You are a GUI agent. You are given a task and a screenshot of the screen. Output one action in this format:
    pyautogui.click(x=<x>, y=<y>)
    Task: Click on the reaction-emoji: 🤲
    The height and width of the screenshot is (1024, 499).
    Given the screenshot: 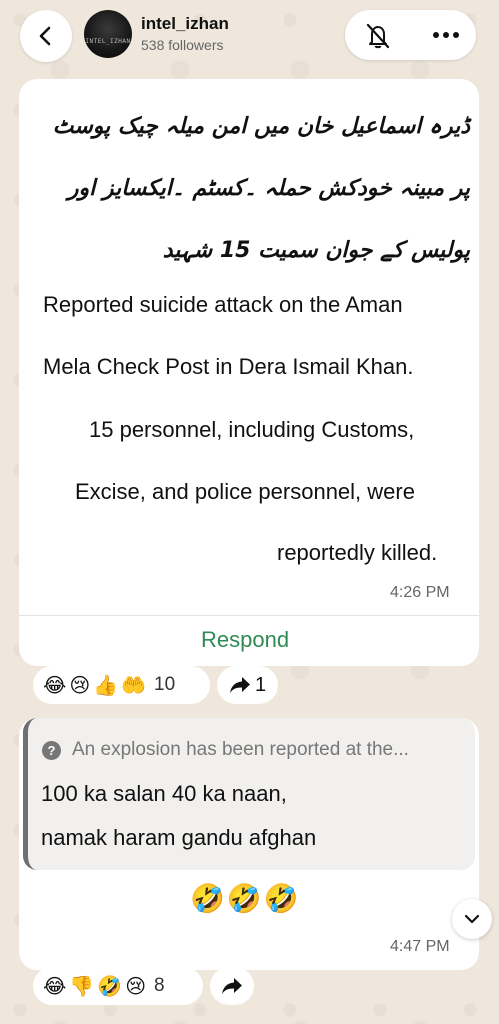 What is the action you would take?
    pyautogui.click(x=134, y=685)
    